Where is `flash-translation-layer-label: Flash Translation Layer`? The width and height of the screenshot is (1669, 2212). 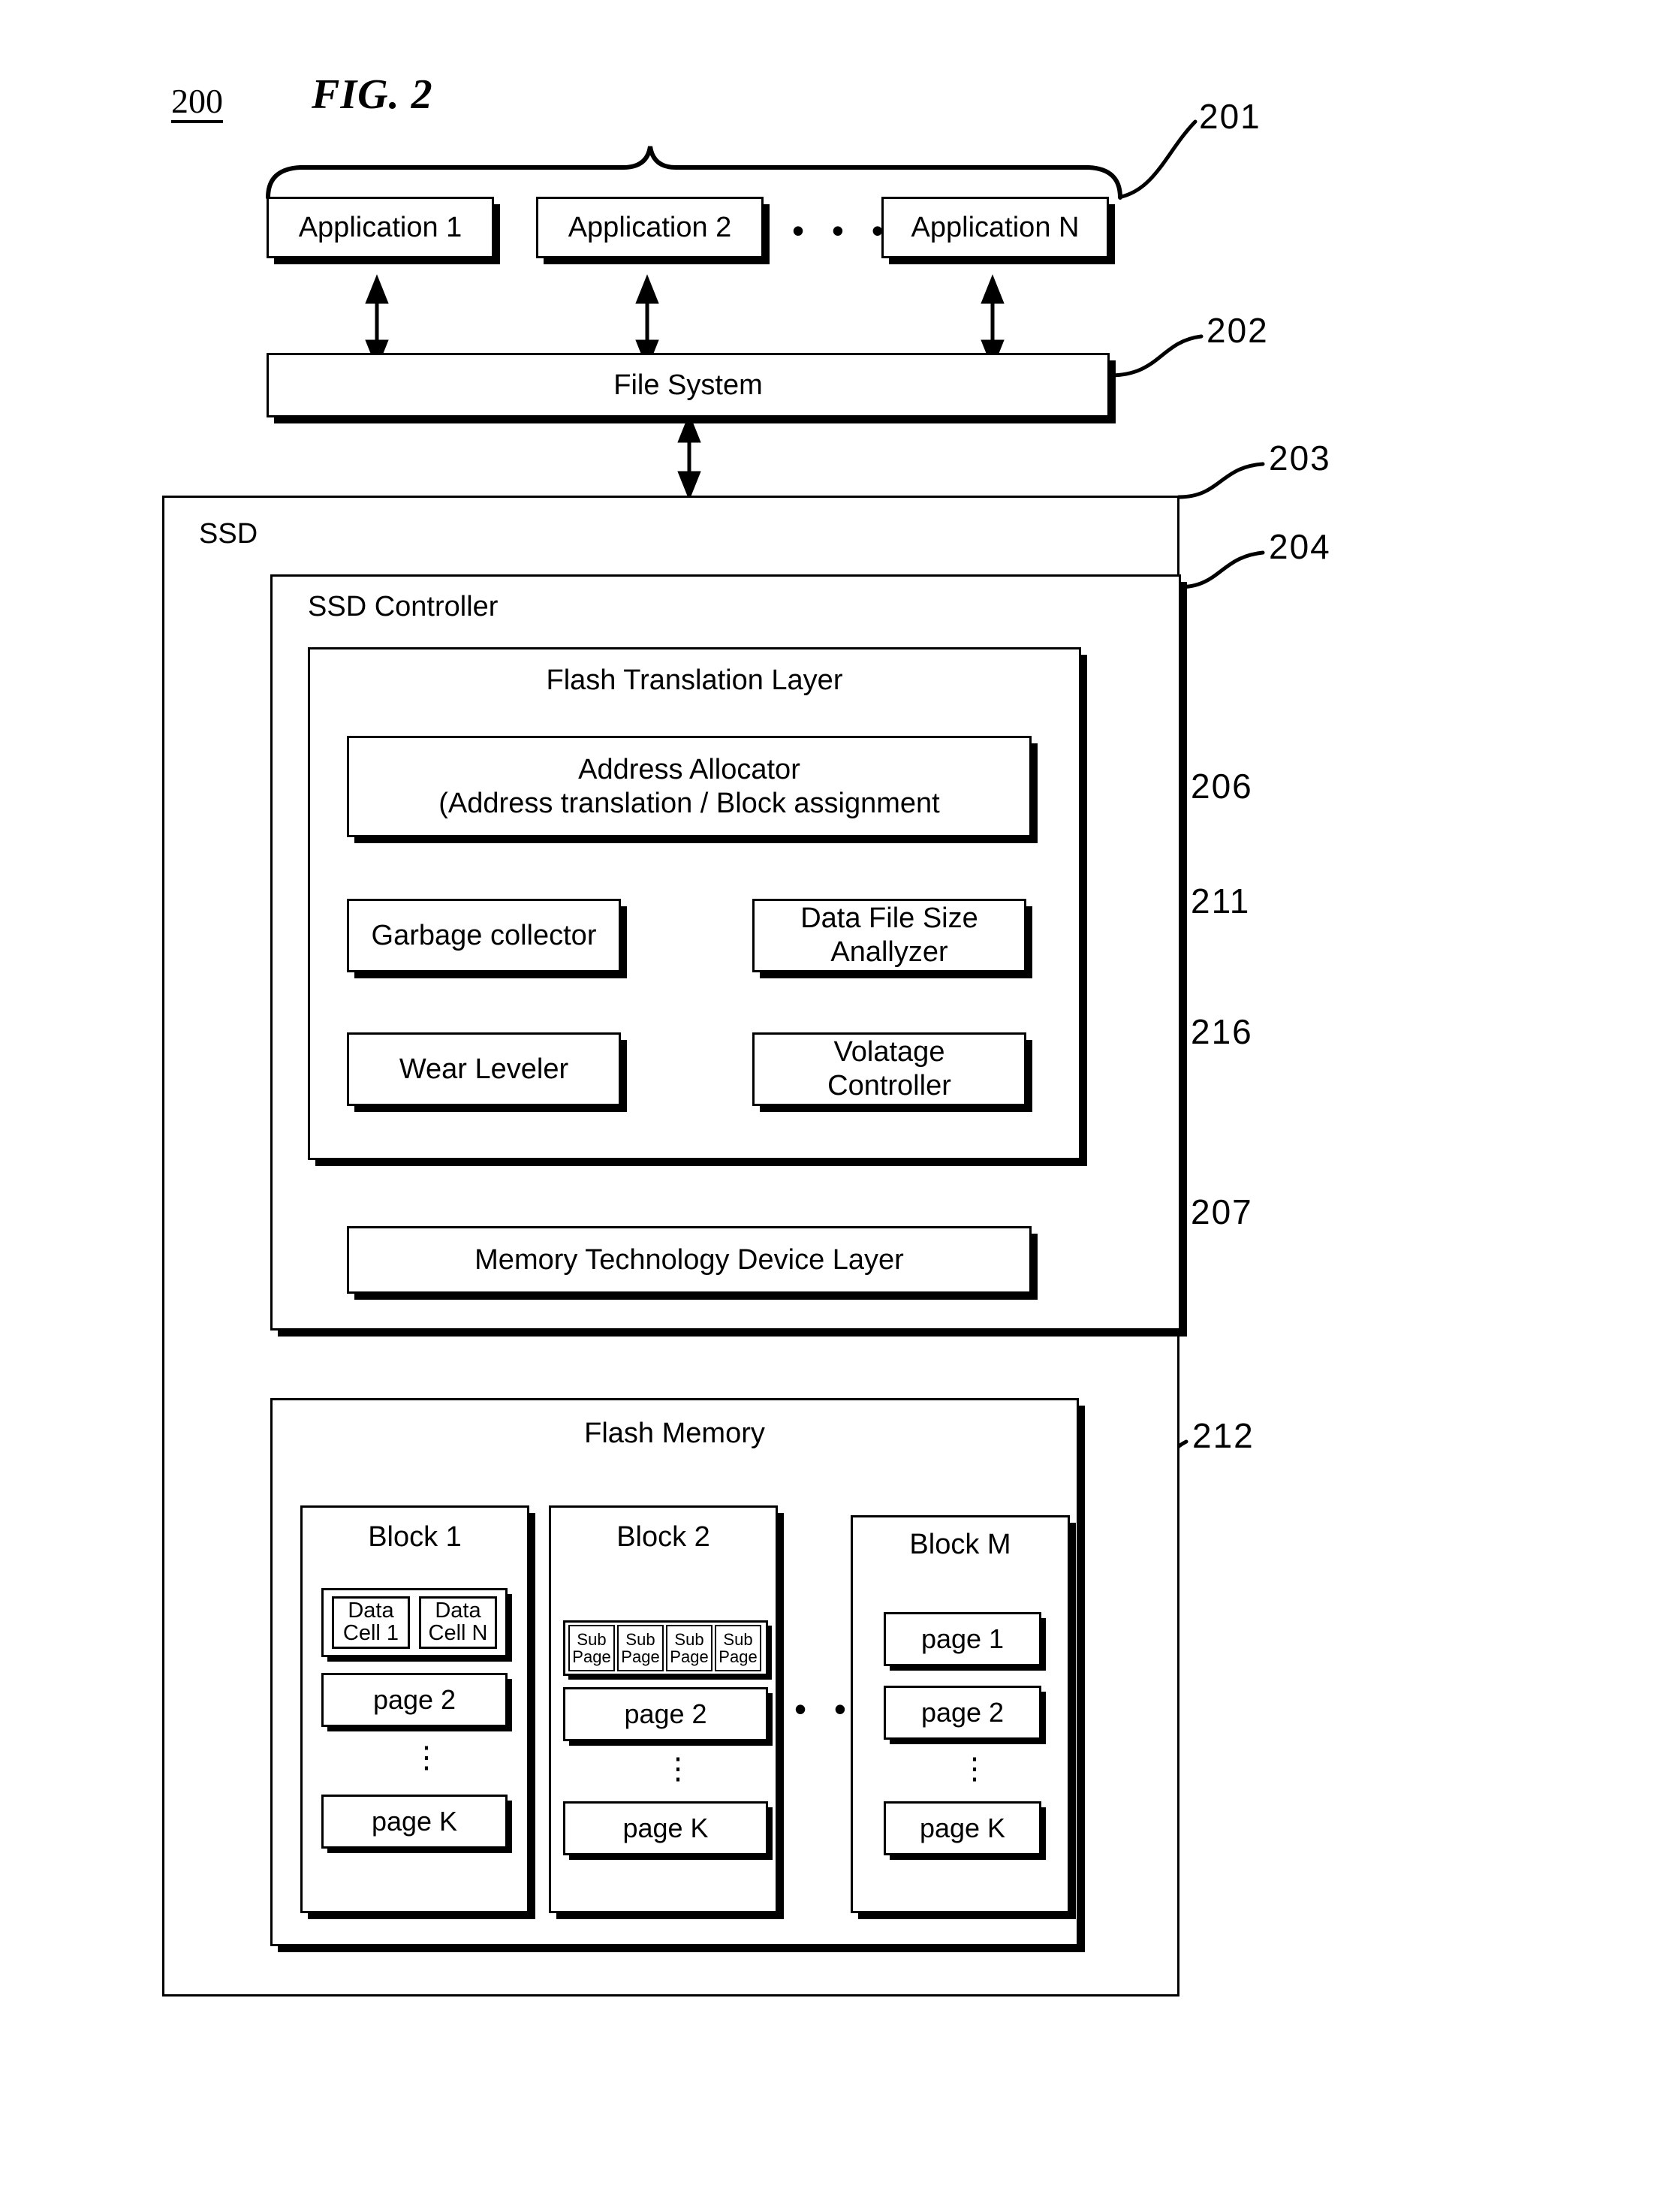 flash-translation-layer-label: Flash Translation Layer is located at coordinates (694, 680).